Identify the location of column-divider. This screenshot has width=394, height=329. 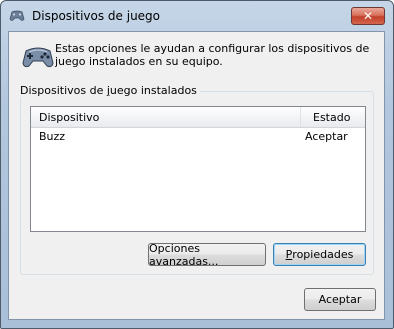
(300, 117).